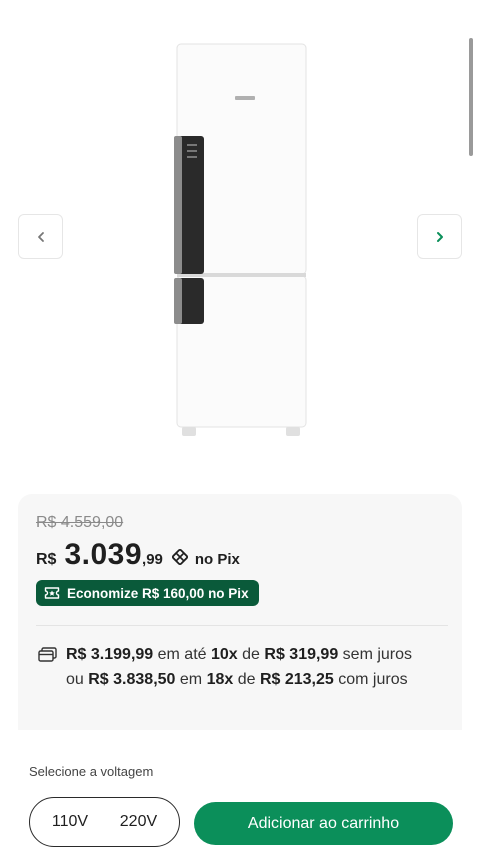 This screenshot has height=854, width=480. Describe the element at coordinates (110, 654) in the screenshot. I see `installment-total: R$ 3.199,99` at that location.